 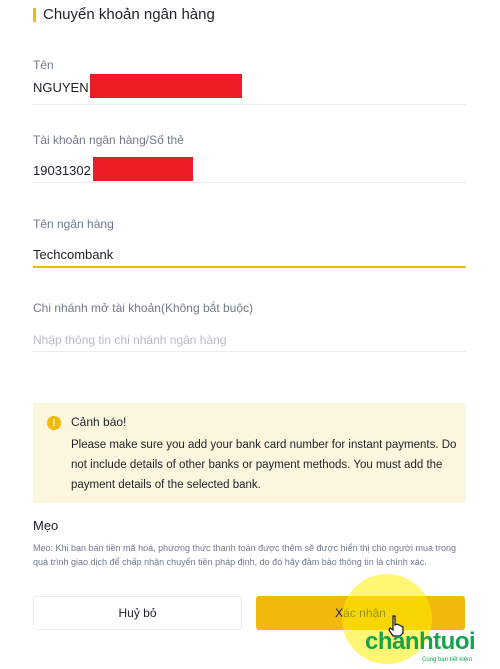 I want to click on section-title: Chuyển khoản ngân hàng, so click(x=129, y=14).